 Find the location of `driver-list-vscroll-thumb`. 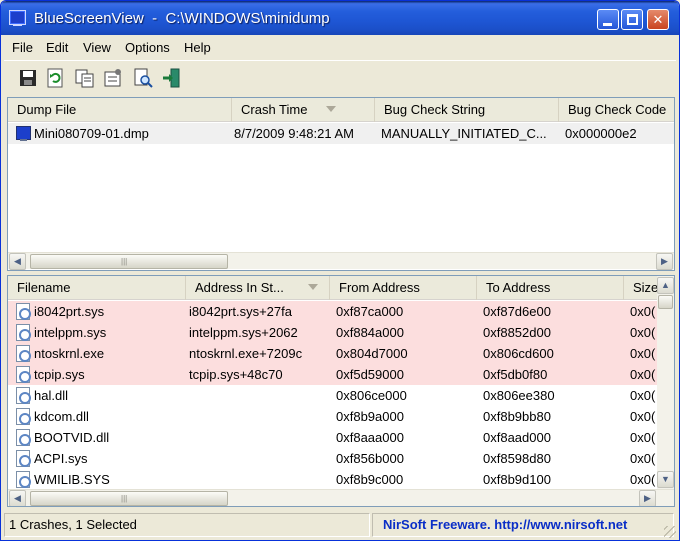

driver-list-vscroll-thumb is located at coordinates (665, 302).